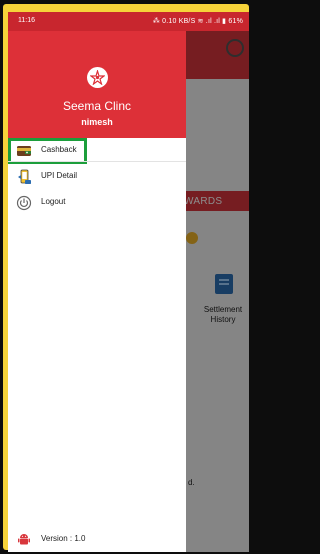 This screenshot has width=320, height=554. Describe the element at coordinates (59, 175) in the screenshot. I see `menu-label-upi-detail: UPI Detail` at that location.